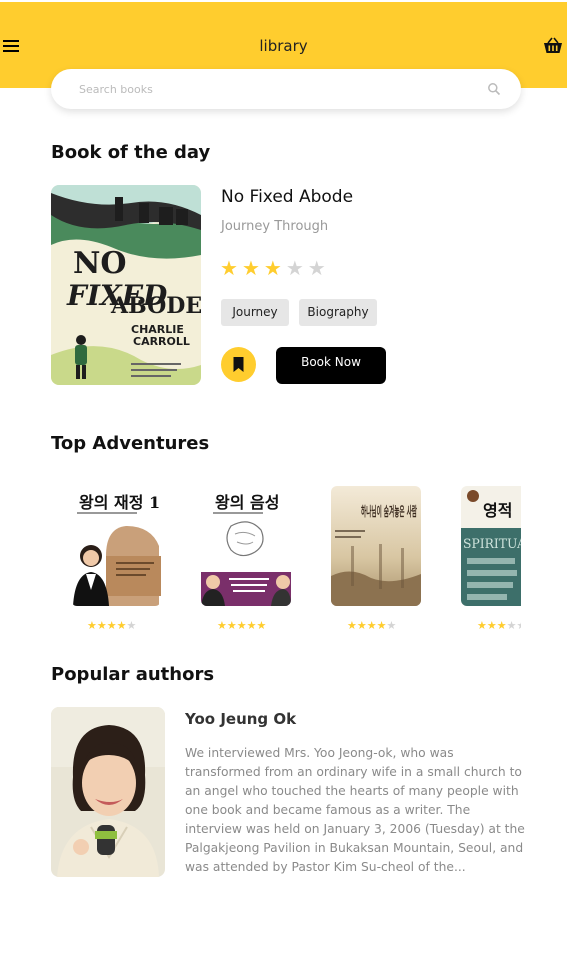 The height and width of the screenshot is (967, 567). I want to click on adventure-item: 왕의 재정 1 ★★★★★, so click(116, 559).